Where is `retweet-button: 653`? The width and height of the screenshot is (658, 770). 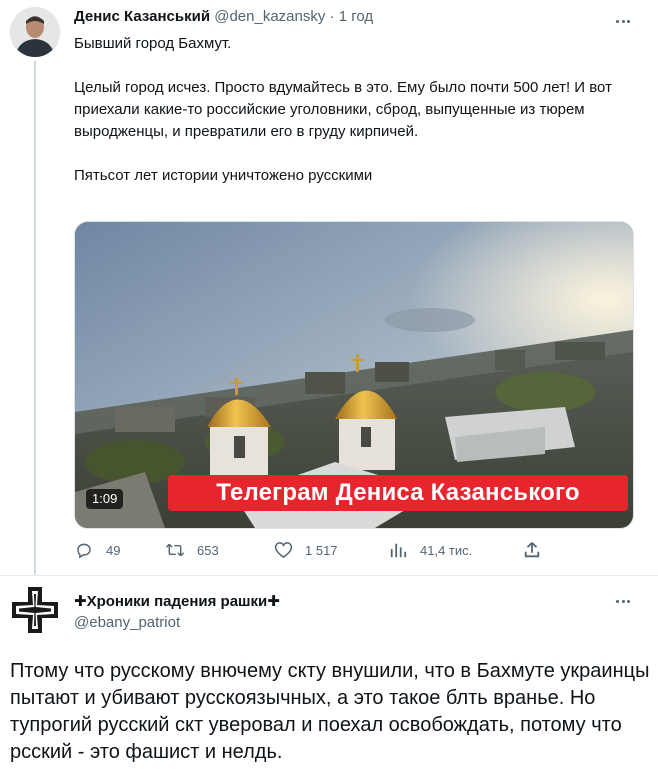 retweet-button: 653 is located at coordinates (192, 550).